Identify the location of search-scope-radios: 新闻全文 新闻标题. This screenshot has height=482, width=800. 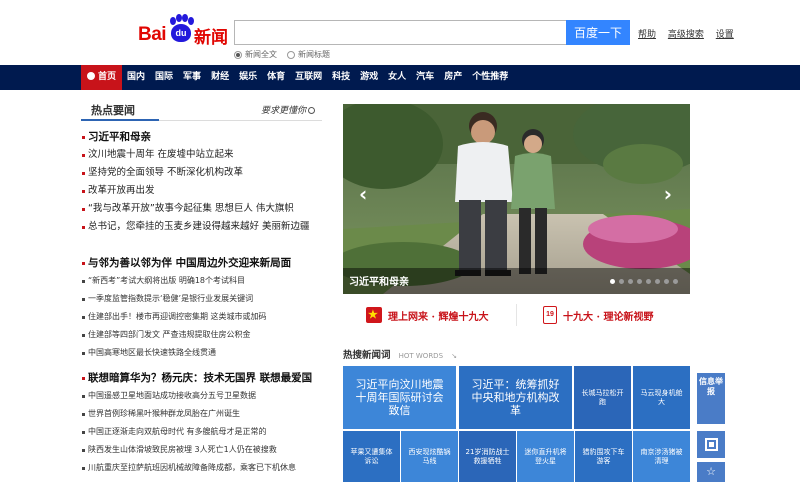
(282, 54).